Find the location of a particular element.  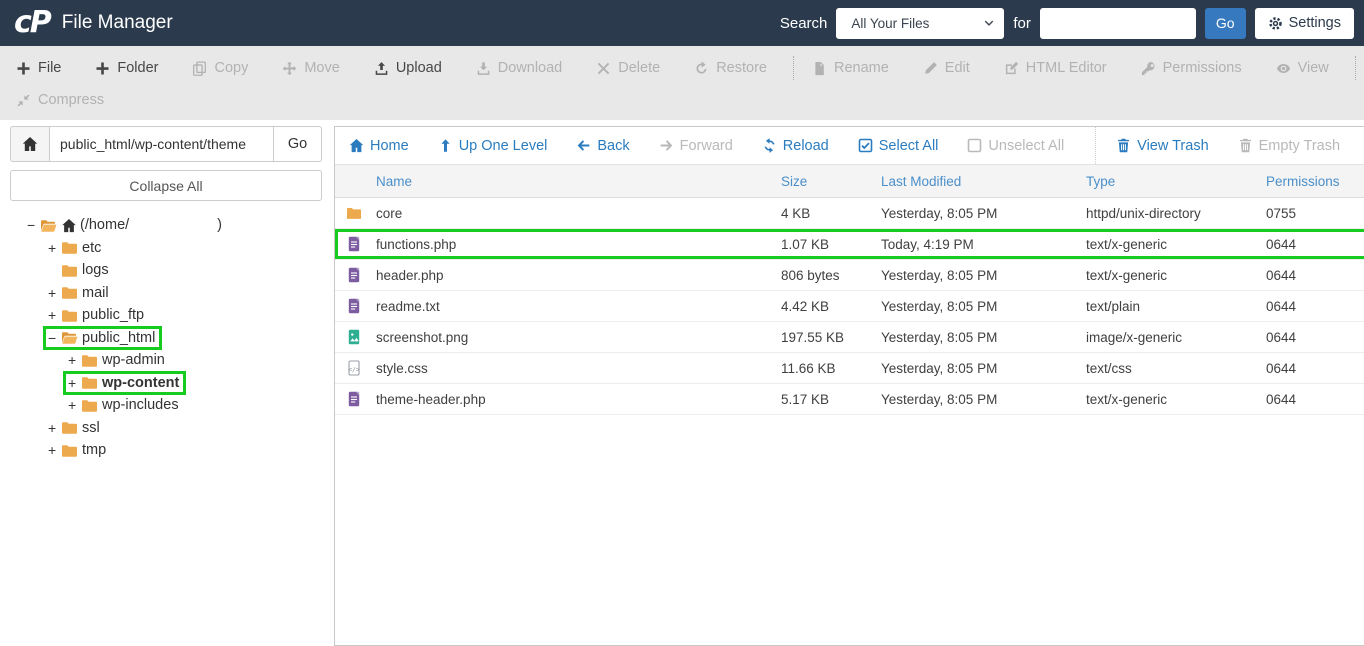

search-go-button: Go is located at coordinates (1225, 23).